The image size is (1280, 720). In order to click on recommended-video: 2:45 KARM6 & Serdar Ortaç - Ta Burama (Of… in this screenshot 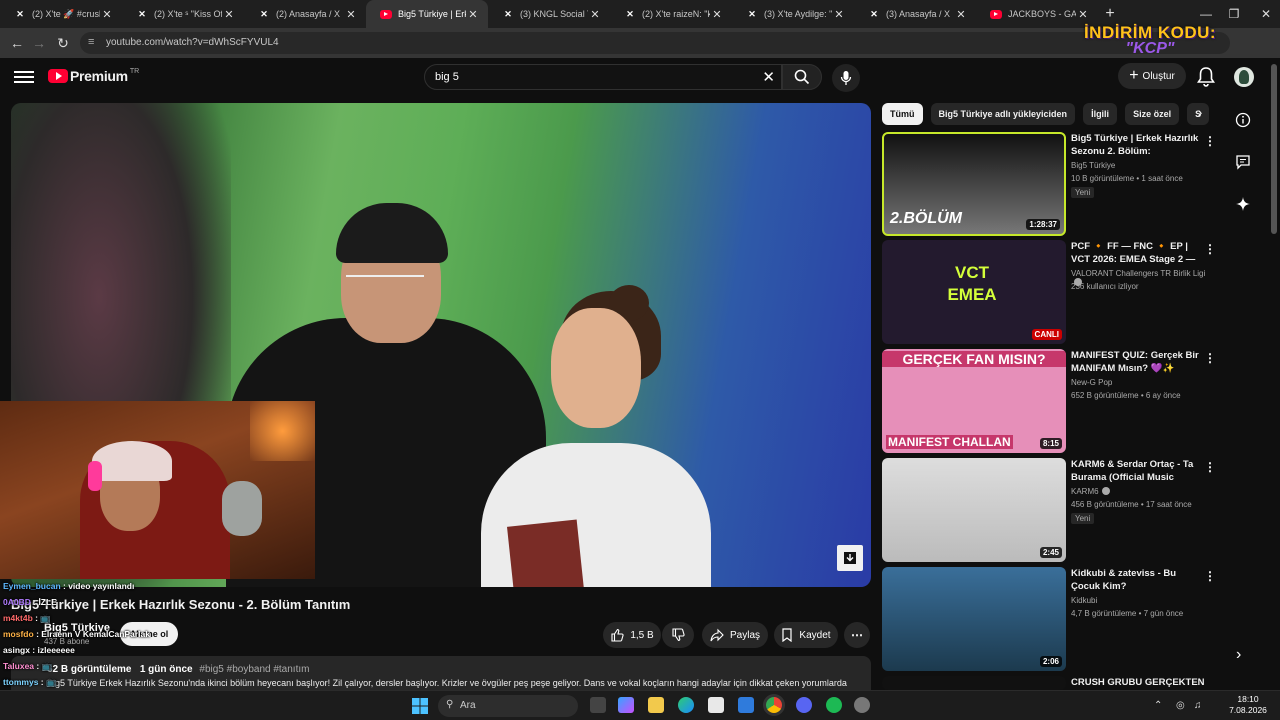, I will do `click(1049, 510)`.